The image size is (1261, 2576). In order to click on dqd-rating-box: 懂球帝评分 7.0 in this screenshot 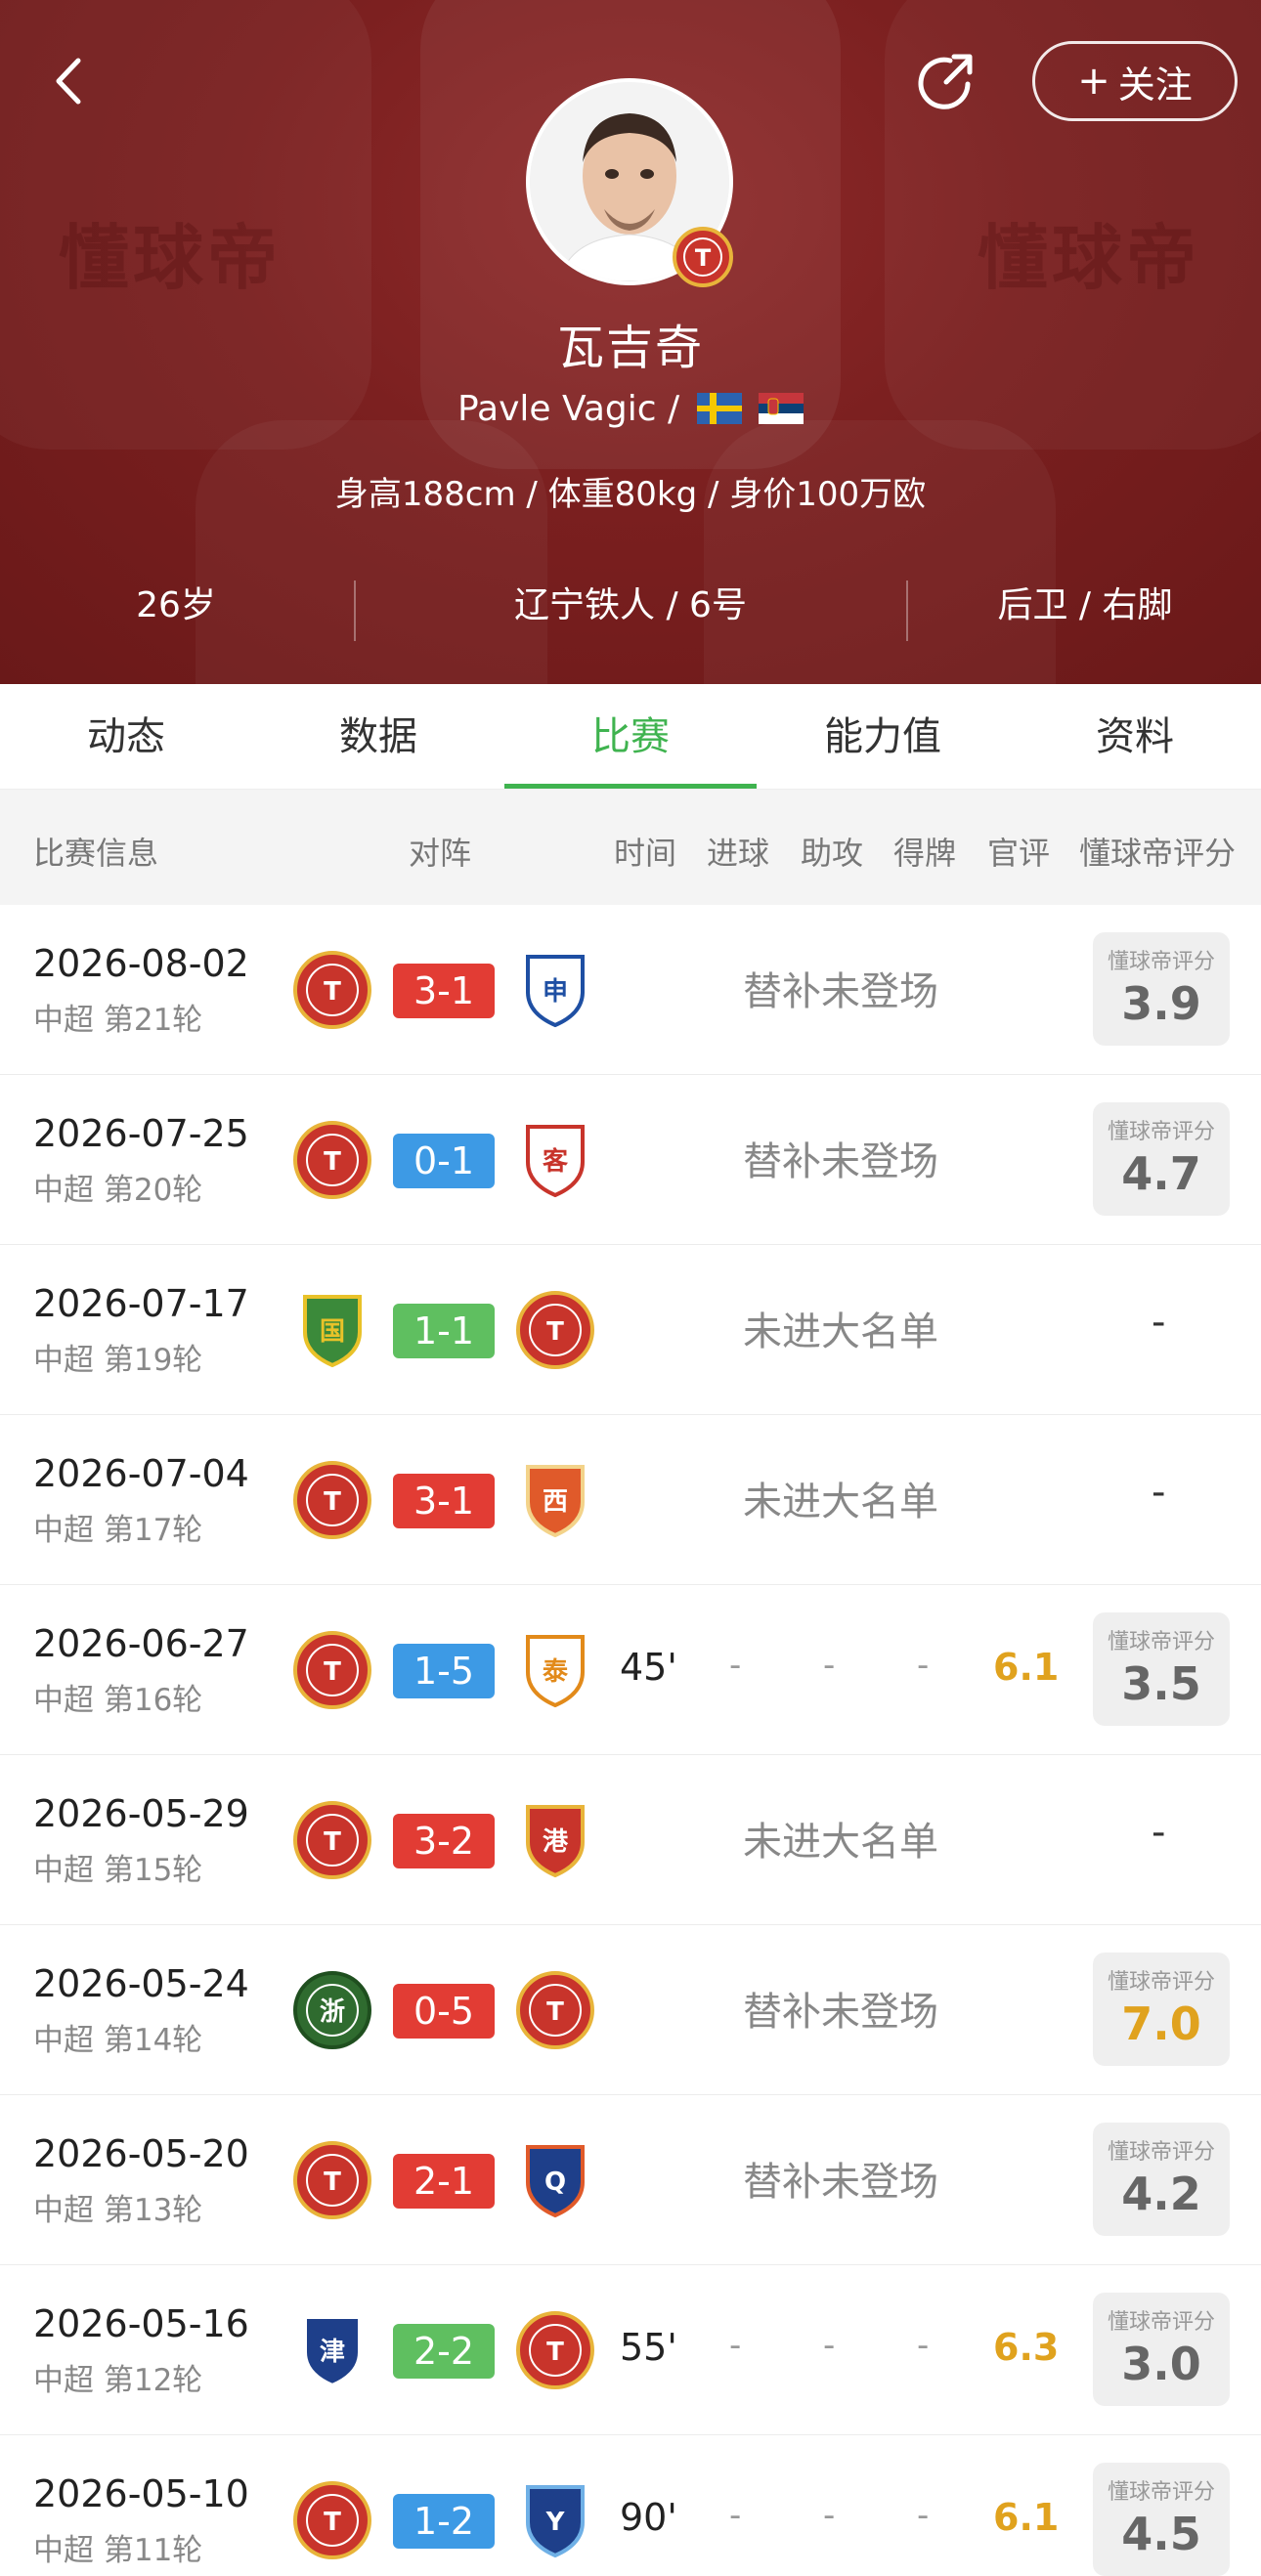, I will do `click(1161, 2009)`.